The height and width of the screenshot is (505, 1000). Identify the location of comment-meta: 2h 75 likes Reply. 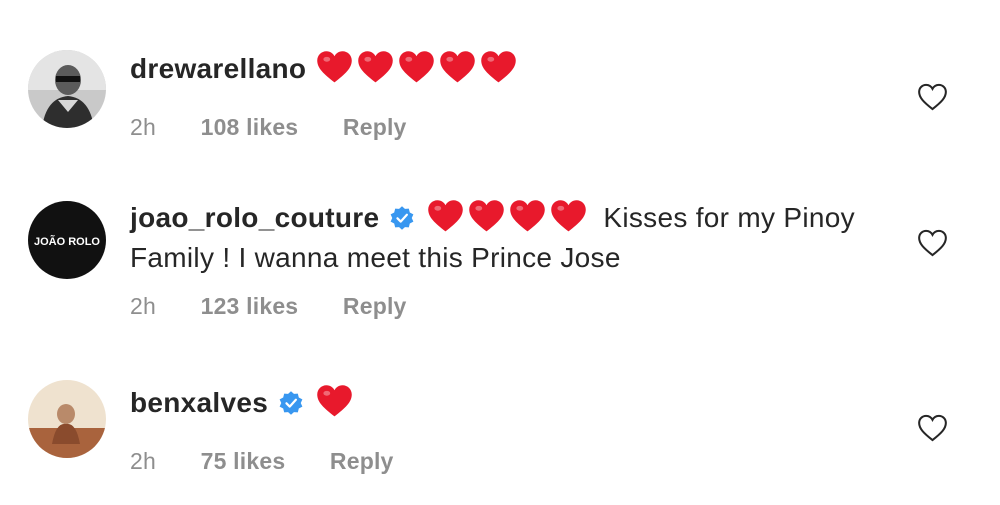
(510, 461).